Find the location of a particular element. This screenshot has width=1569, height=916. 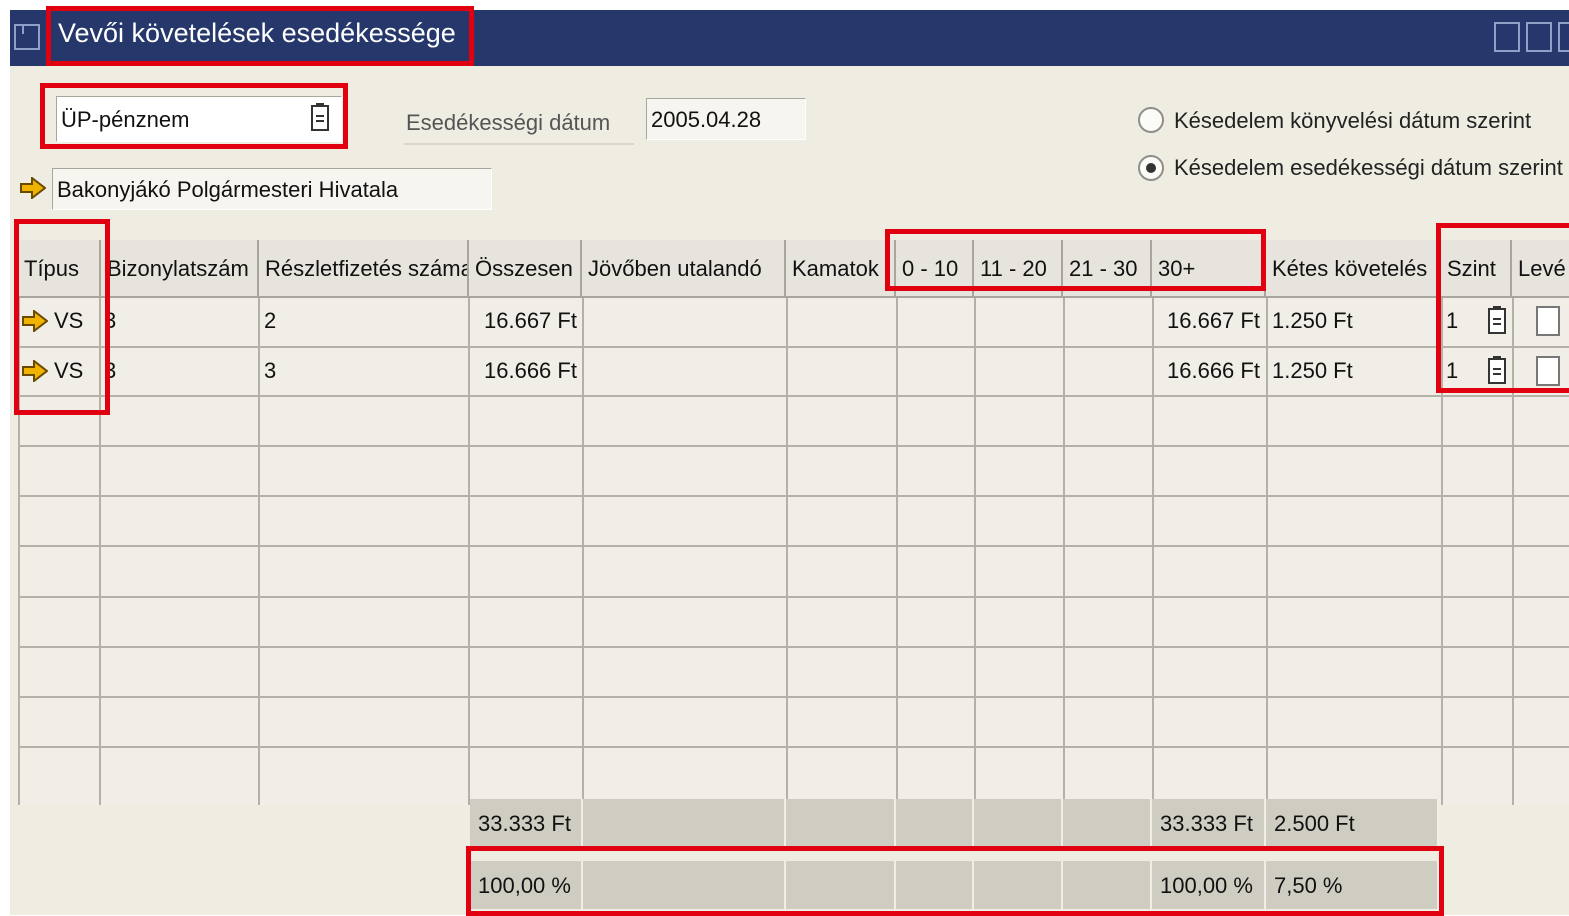

col-header-21-30: 21 - 30 is located at coordinates (1107, 269).